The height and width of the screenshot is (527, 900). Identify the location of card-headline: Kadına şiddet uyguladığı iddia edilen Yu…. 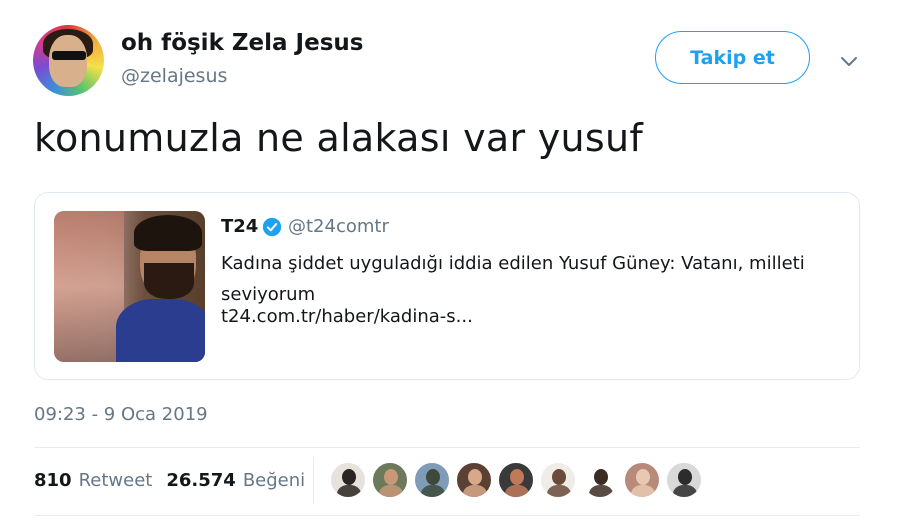
(513, 279).